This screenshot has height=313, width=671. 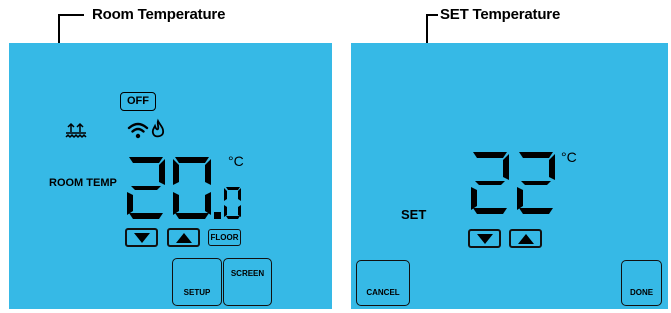 I want to click on wifi-icon, so click(x=138, y=130).